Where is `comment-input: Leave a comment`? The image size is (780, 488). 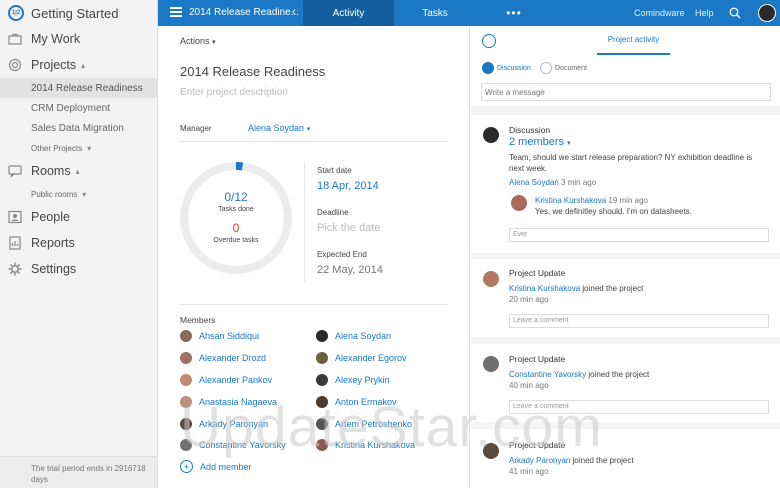
comment-input: Leave a comment is located at coordinates (639, 321).